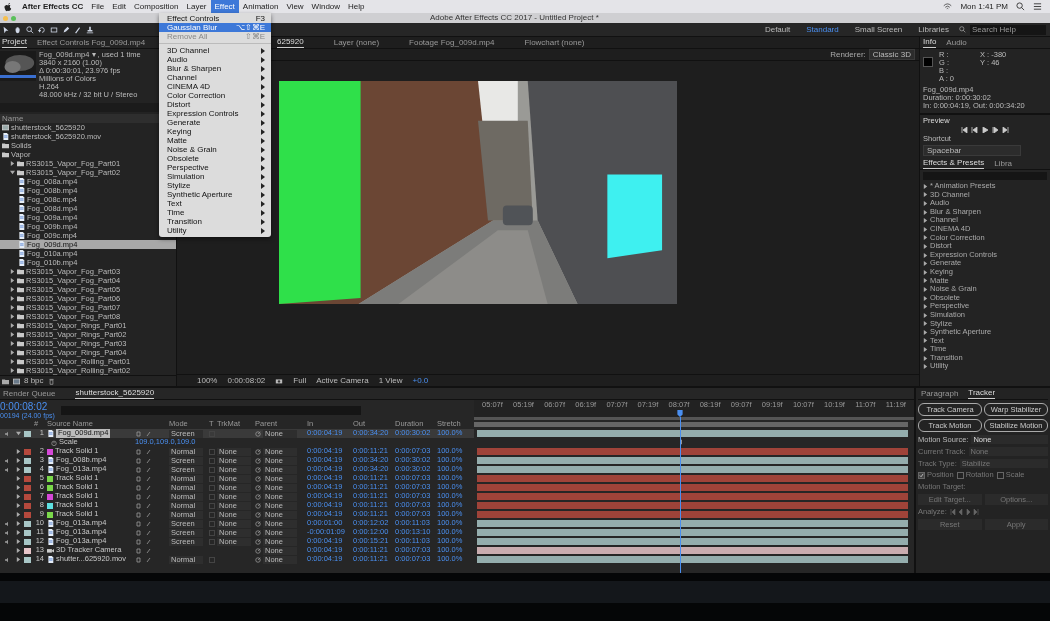 The image size is (1050, 621). Describe the element at coordinates (514, 18) in the screenshot. I see `window-title: Adobe After Effects CC 2017 - Untitled Project *` at that location.